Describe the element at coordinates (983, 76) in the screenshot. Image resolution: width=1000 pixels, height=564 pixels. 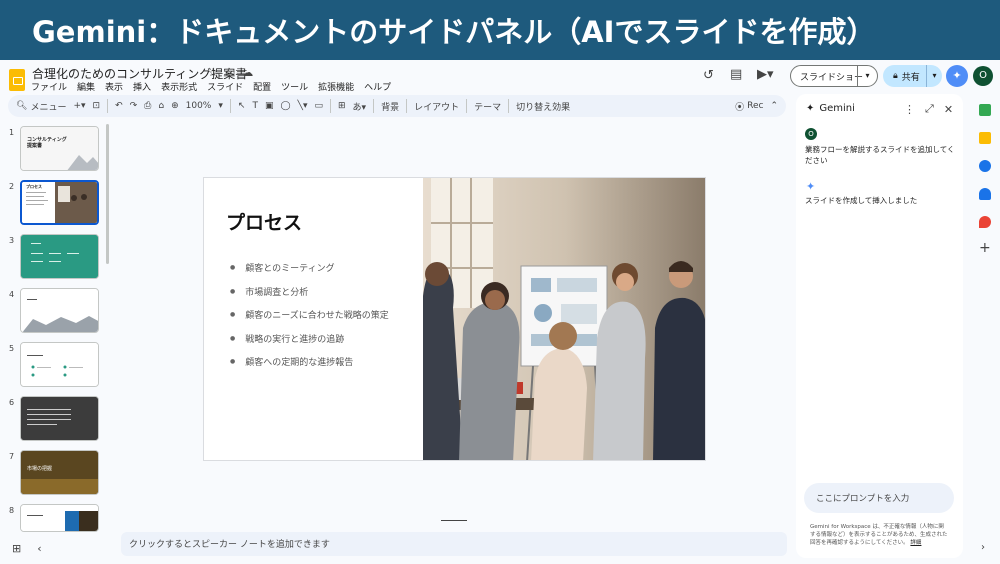
I see `account-avatar: O` at that location.